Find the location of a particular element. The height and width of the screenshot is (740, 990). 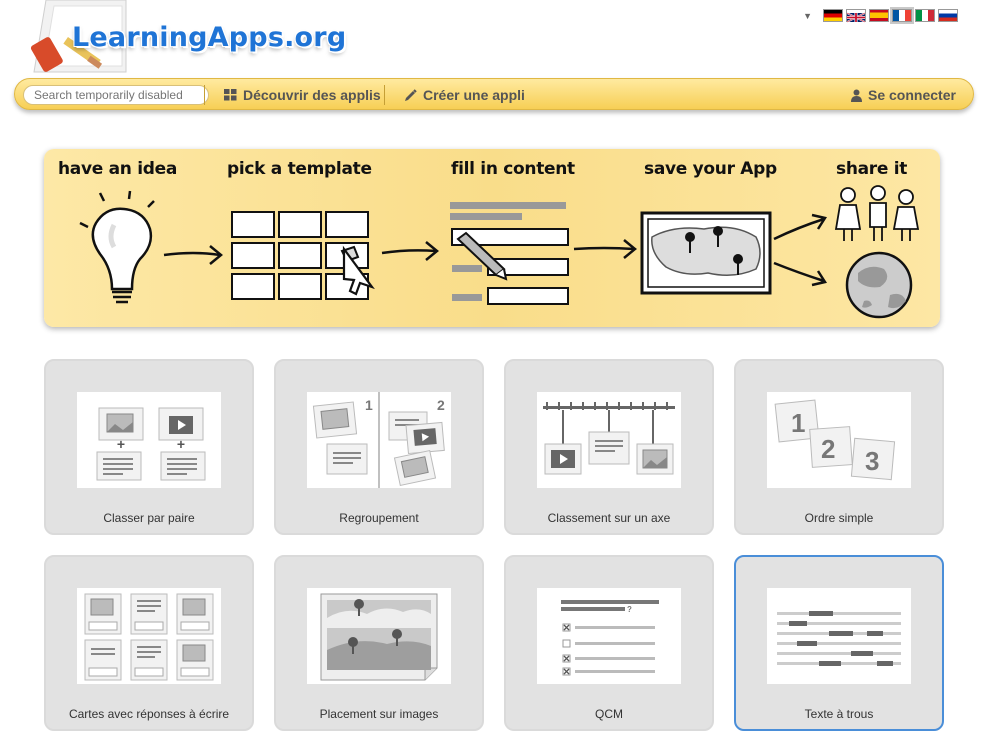

people-icon is located at coordinates (877, 213).